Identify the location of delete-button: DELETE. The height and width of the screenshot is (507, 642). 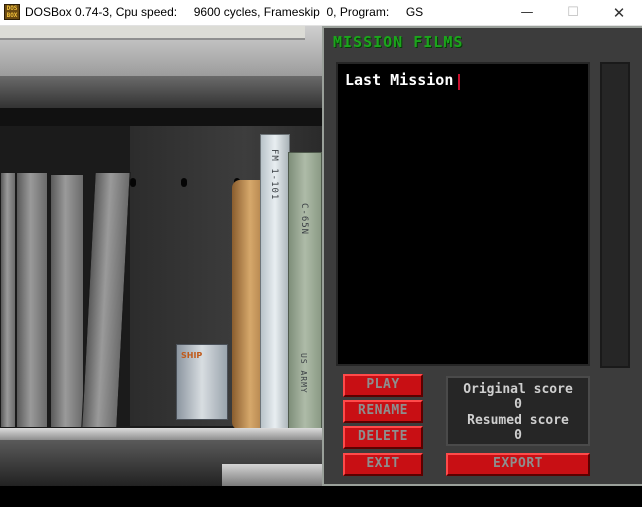
(383, 437).